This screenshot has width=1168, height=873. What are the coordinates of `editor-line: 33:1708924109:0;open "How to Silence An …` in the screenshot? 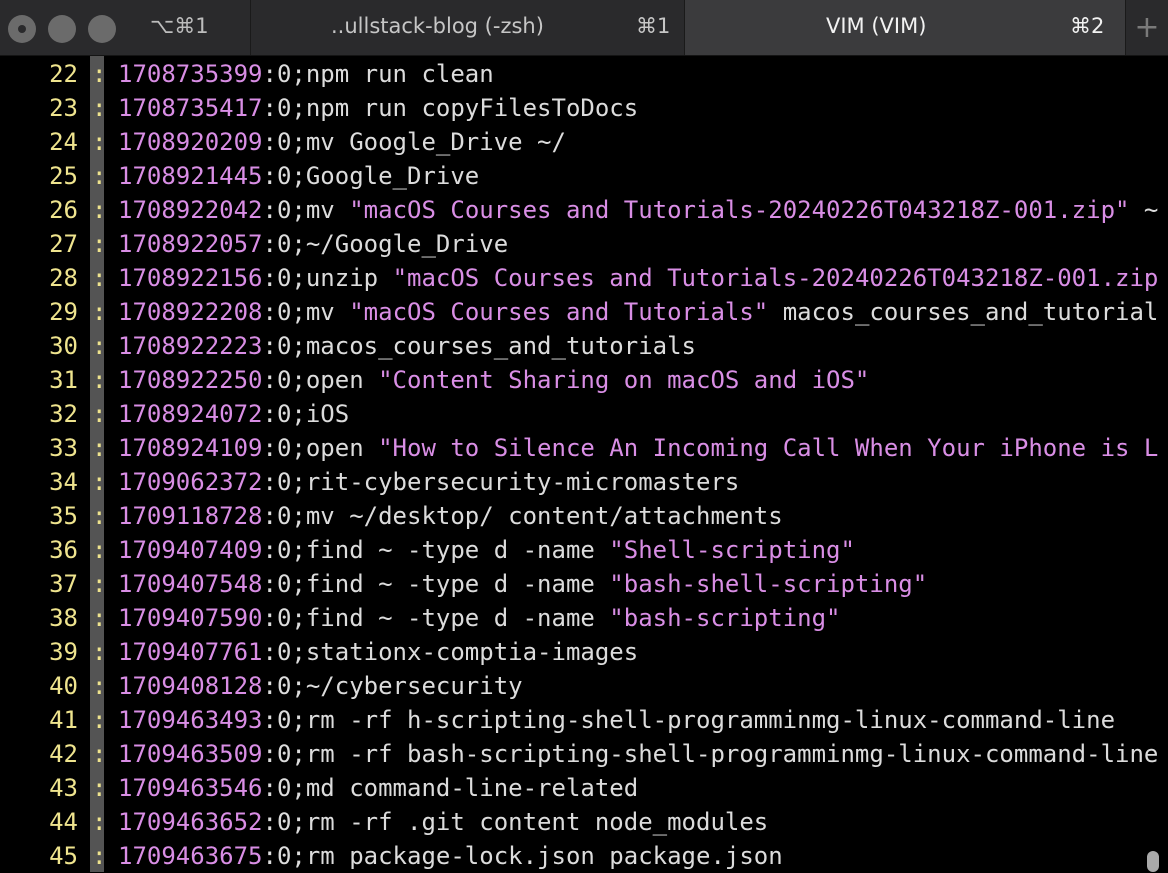 It's located at (579, 448).